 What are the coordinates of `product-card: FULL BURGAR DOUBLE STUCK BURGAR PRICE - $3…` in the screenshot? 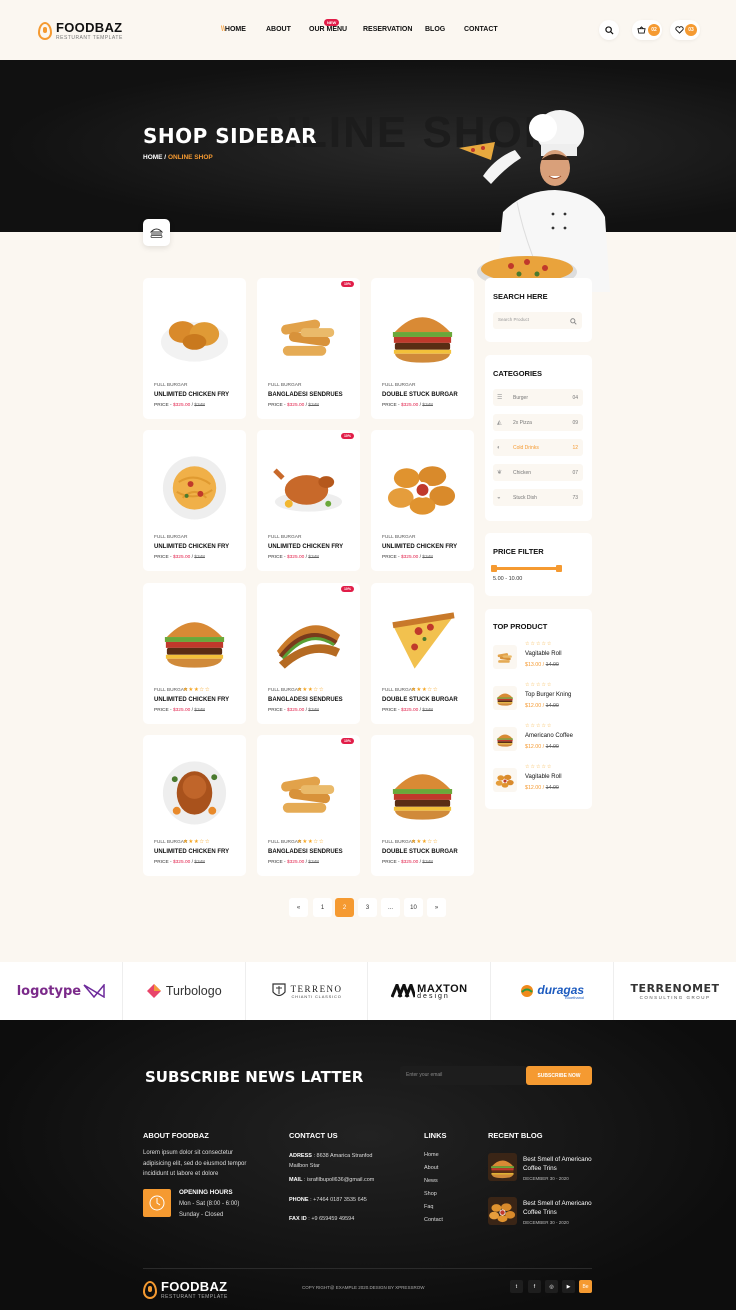 It's located at (422, 348).